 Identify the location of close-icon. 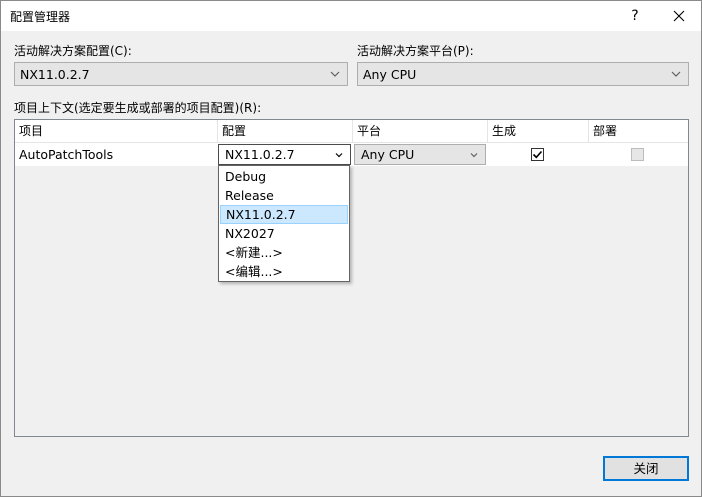
(679, 16).